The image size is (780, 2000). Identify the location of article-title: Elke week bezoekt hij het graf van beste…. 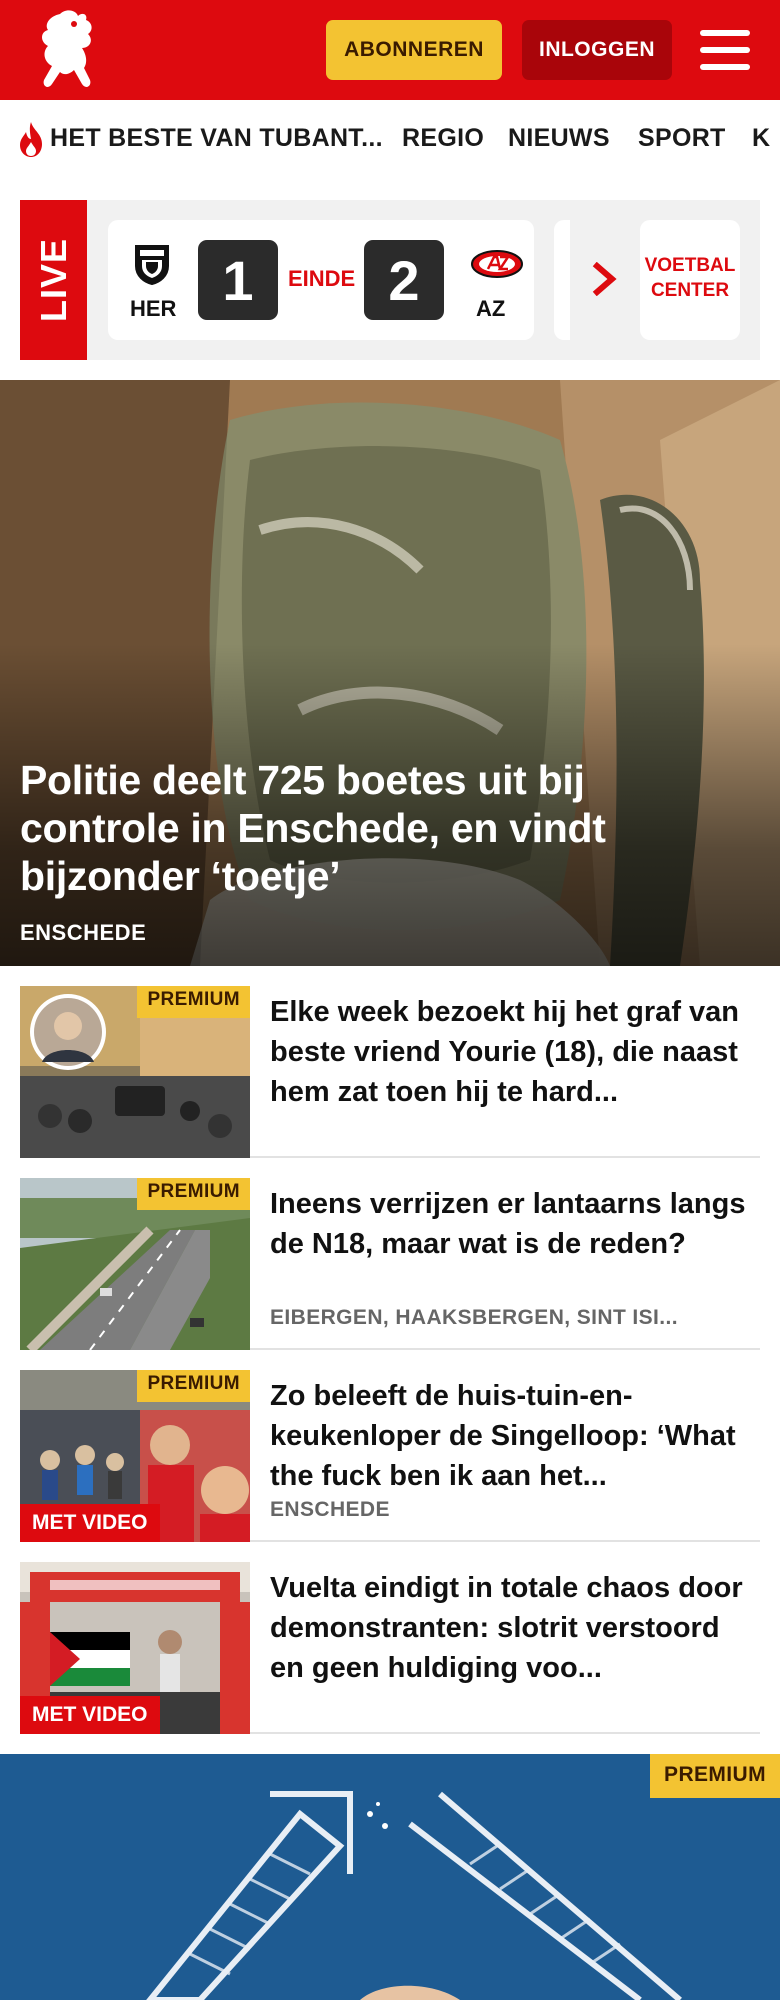
(510, 1052).